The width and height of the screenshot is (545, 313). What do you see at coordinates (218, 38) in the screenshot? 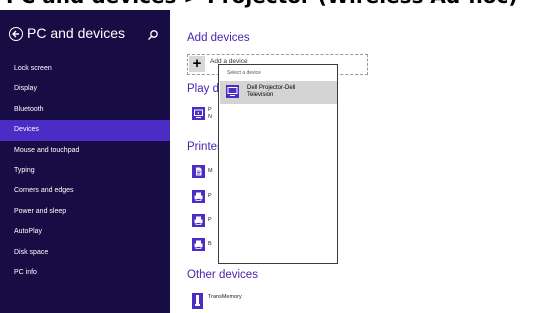
I see `add-devices-heading: Add devices` at bounding box center [218, 38].